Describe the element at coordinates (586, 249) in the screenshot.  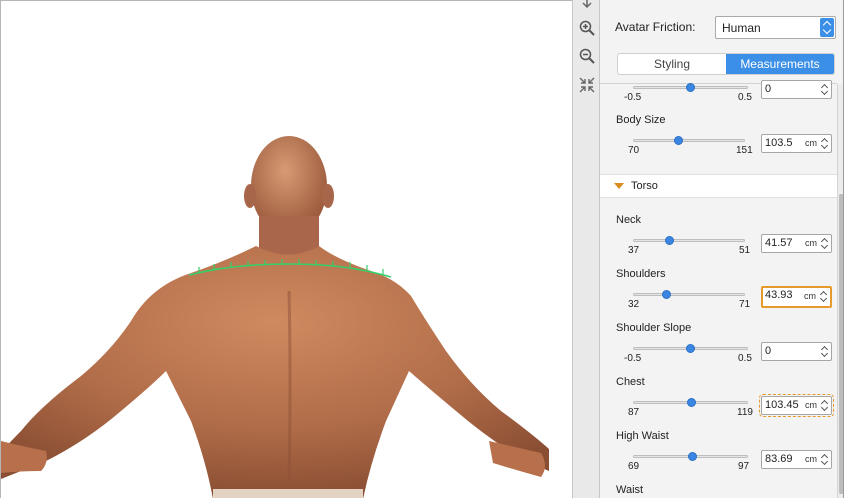
I see `viewport-toolbar` at that location.